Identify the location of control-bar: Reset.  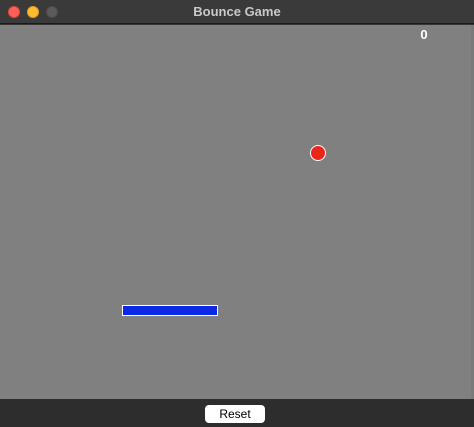
(237, 413).